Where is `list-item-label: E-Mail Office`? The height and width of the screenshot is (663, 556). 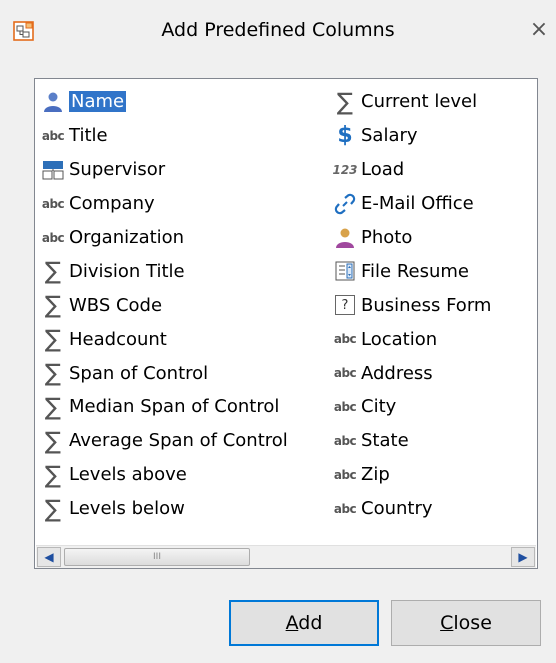 list-item-label: E-Mail Office is located at coordinates (417, 204).